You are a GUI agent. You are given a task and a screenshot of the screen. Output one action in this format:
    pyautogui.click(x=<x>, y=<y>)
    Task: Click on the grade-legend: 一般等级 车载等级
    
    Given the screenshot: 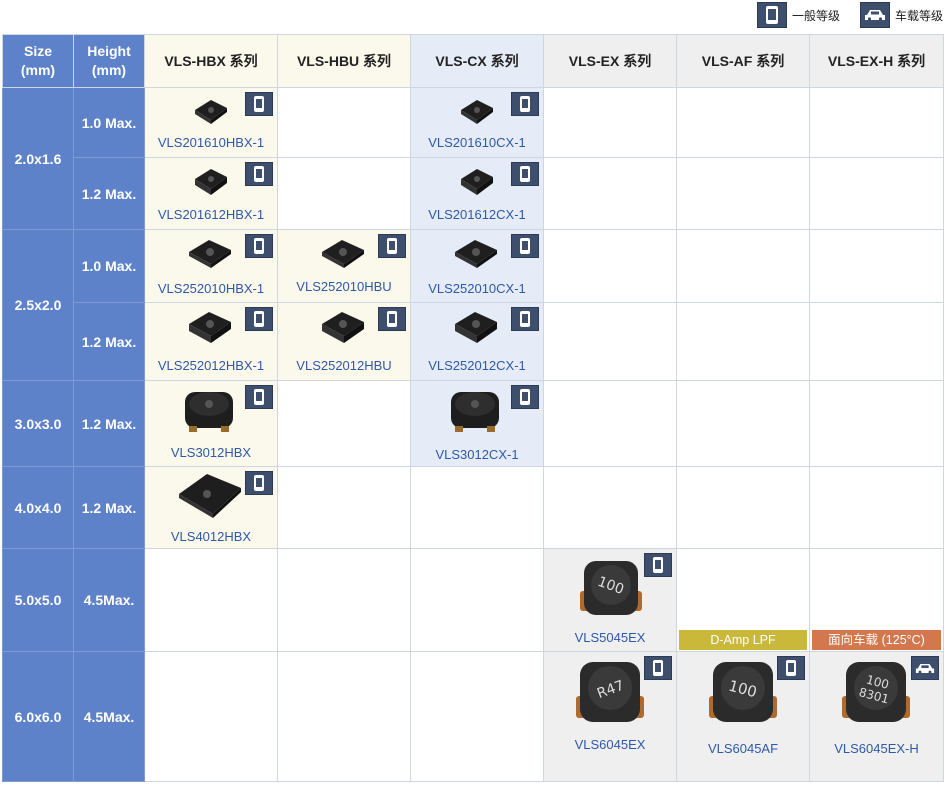 What is the action you would take?
    pyautogui.click(x=844, y=15)
    